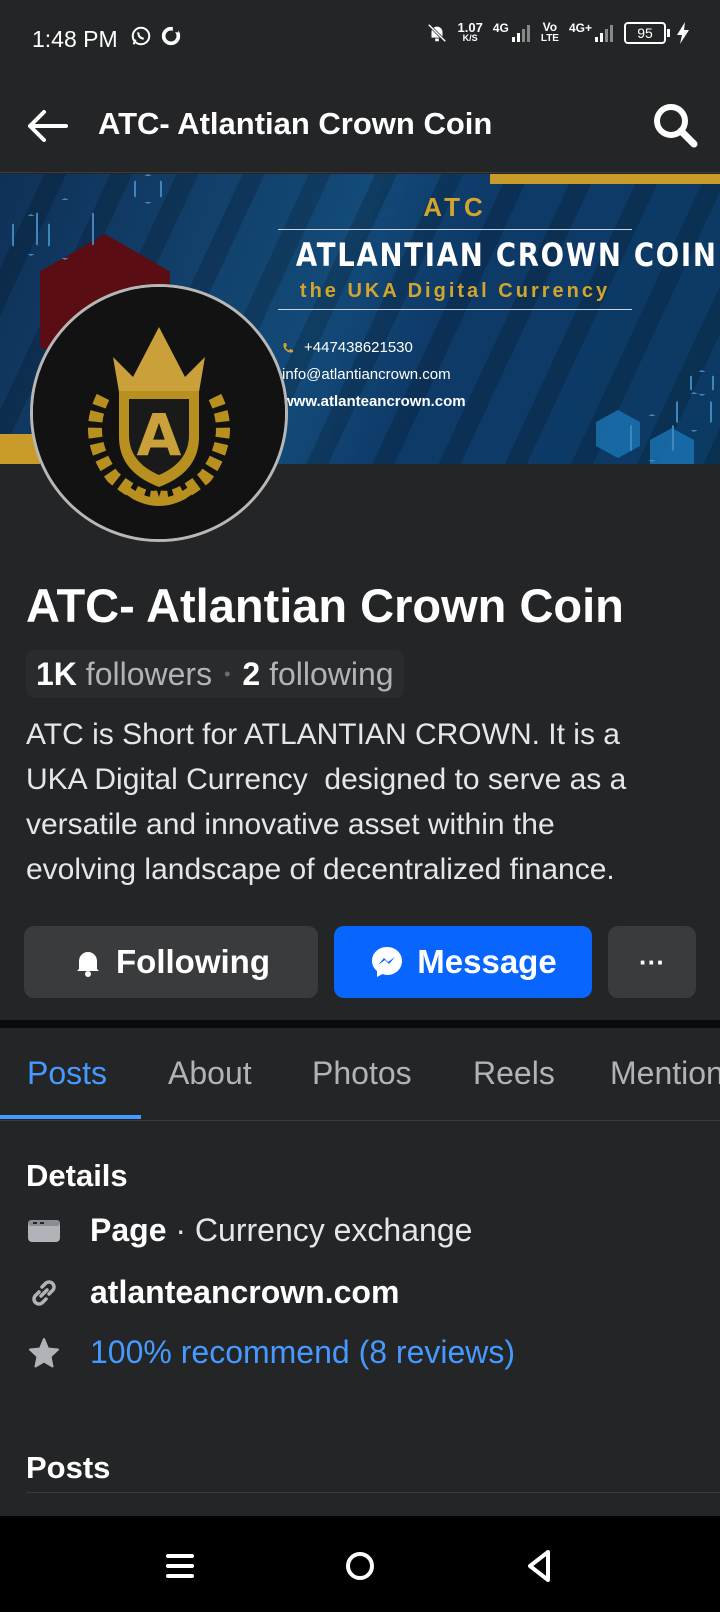 This screenshot has height=1612, width=720. Describe the element at coordinates (149, 673) in the screenshot. I see `followers-label: followers` at that location.